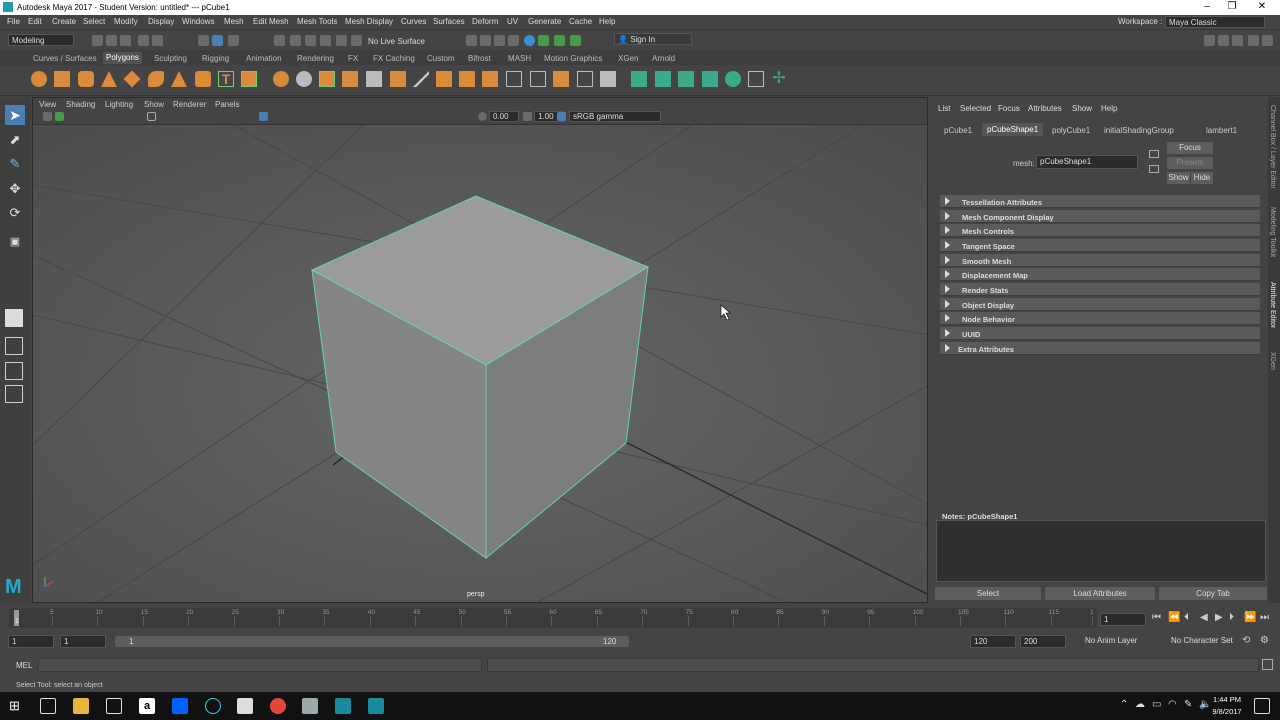 This screenshot has height=720, width=1280. What do you see at coordinates (353, 58) in the screenshot?
I see `shelf-tab-fx: FX` at bounding box center [353, 58].